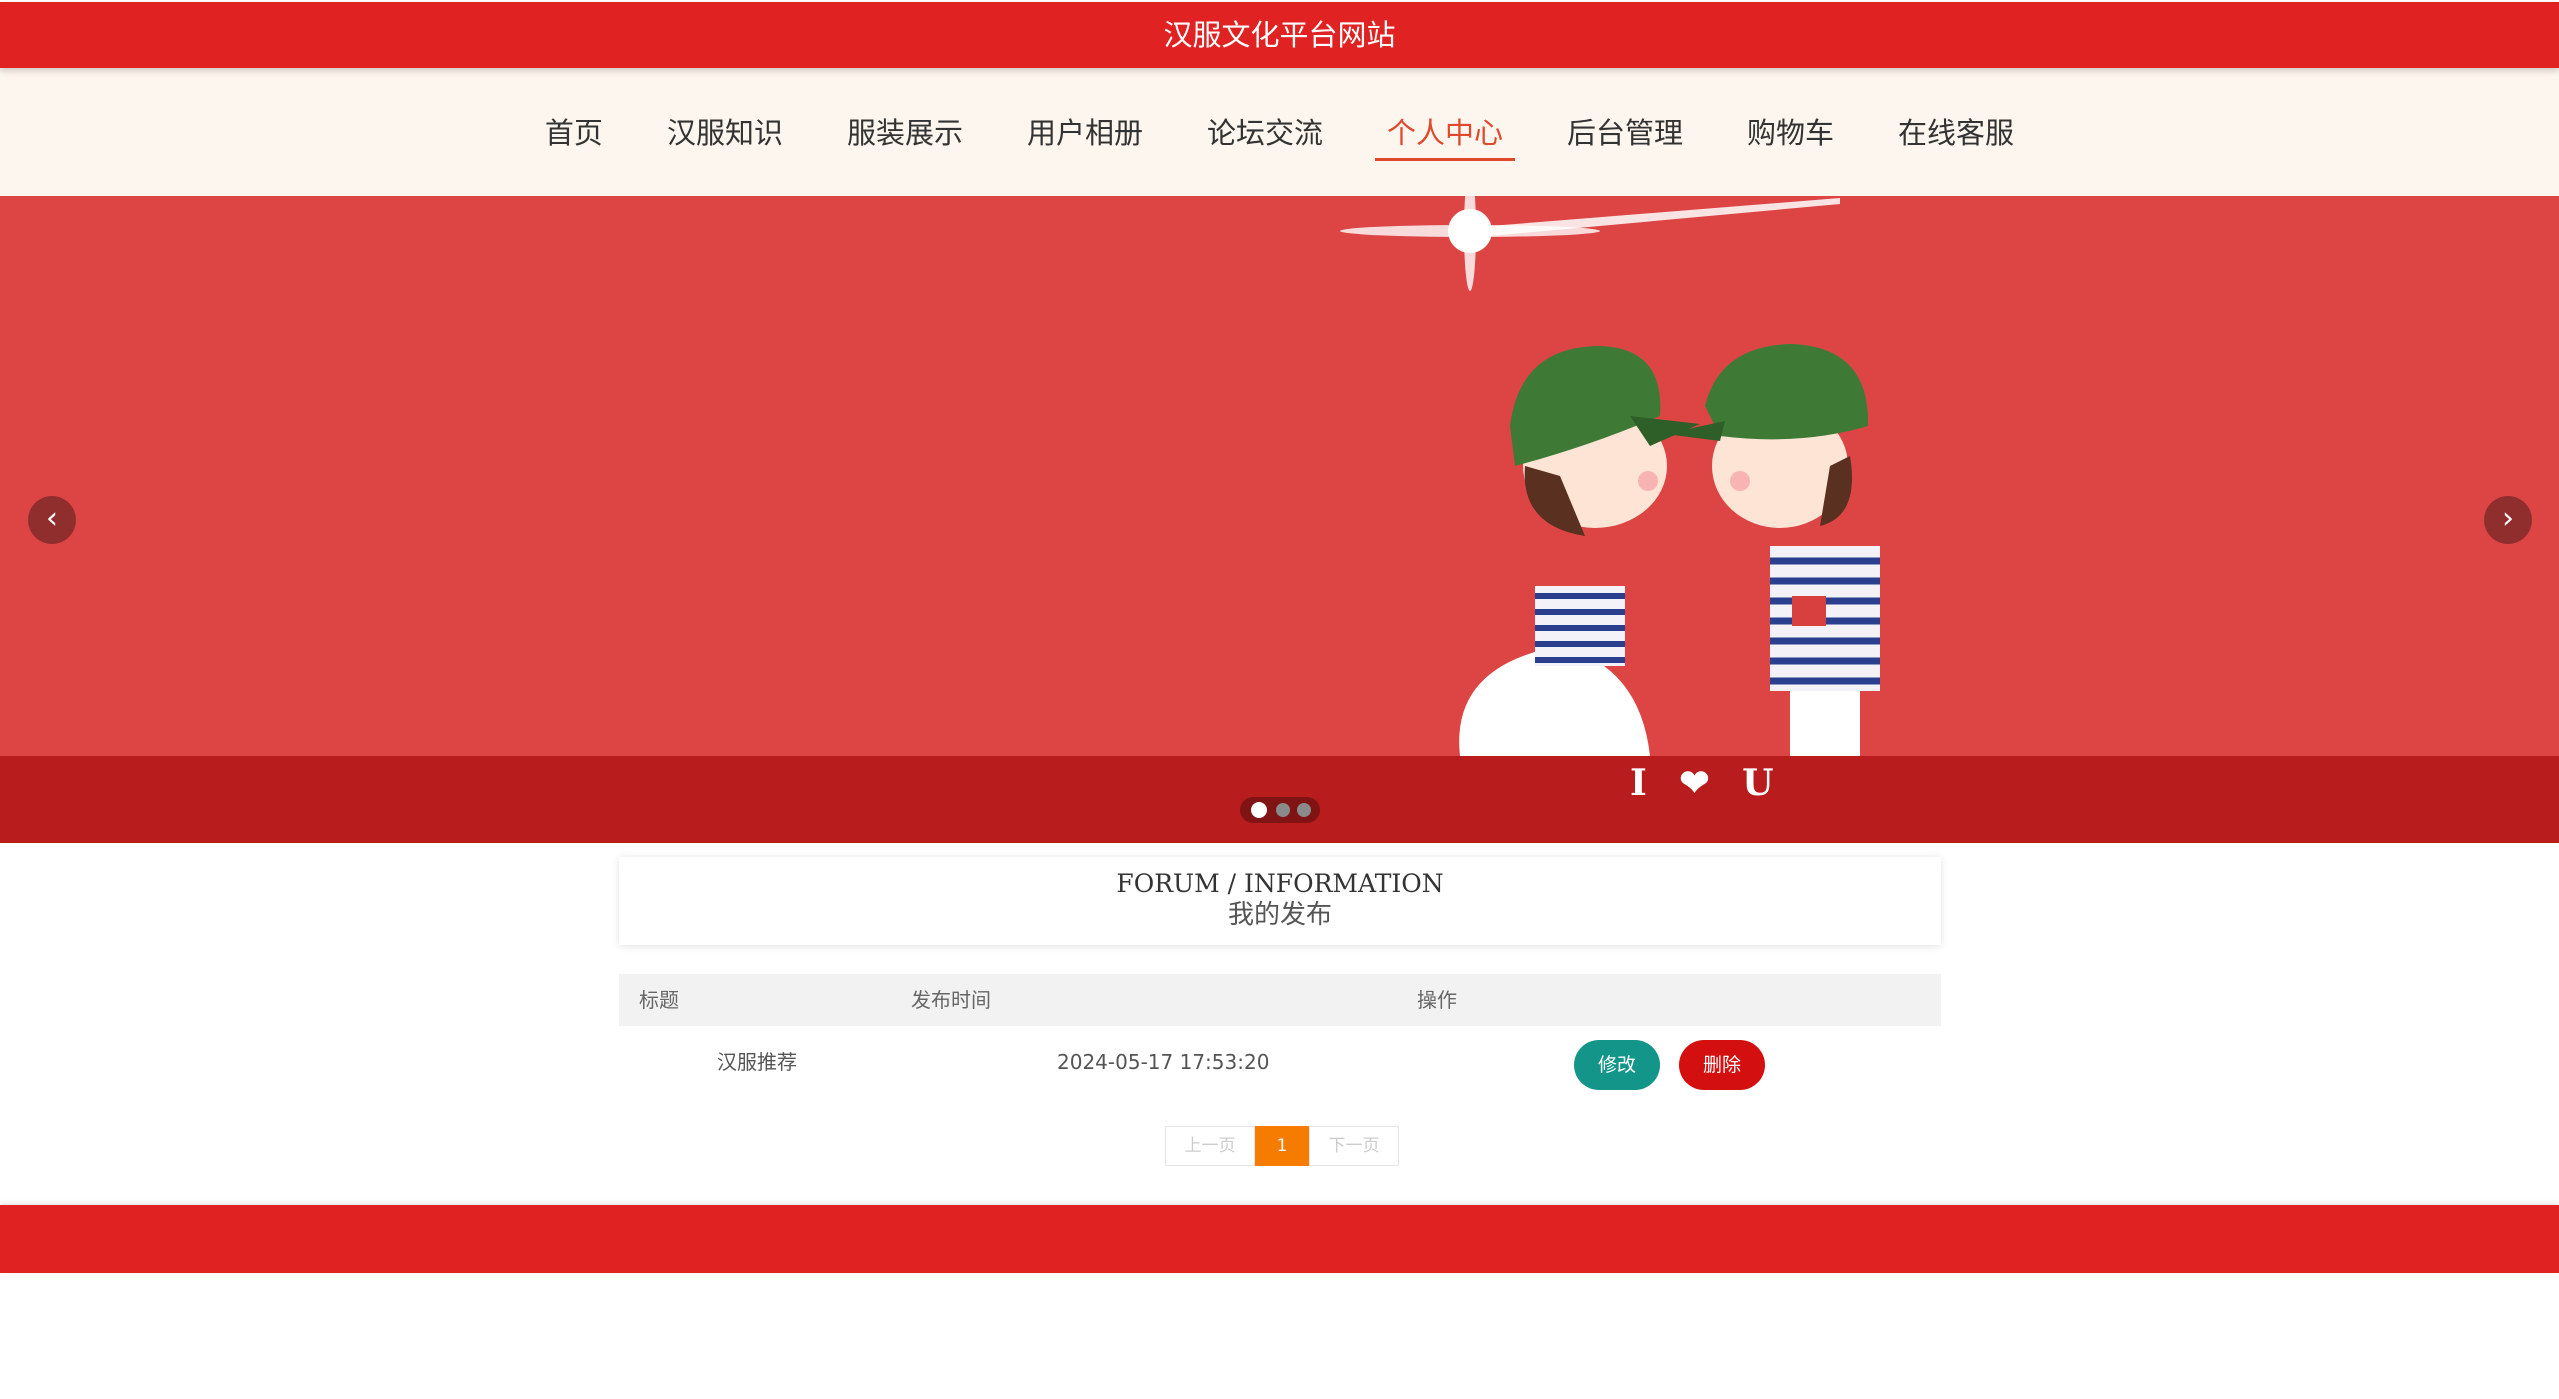 This screenshot has height=1399, width=2559. I want to click on edit-button: 修改, so click(1617, 1065).